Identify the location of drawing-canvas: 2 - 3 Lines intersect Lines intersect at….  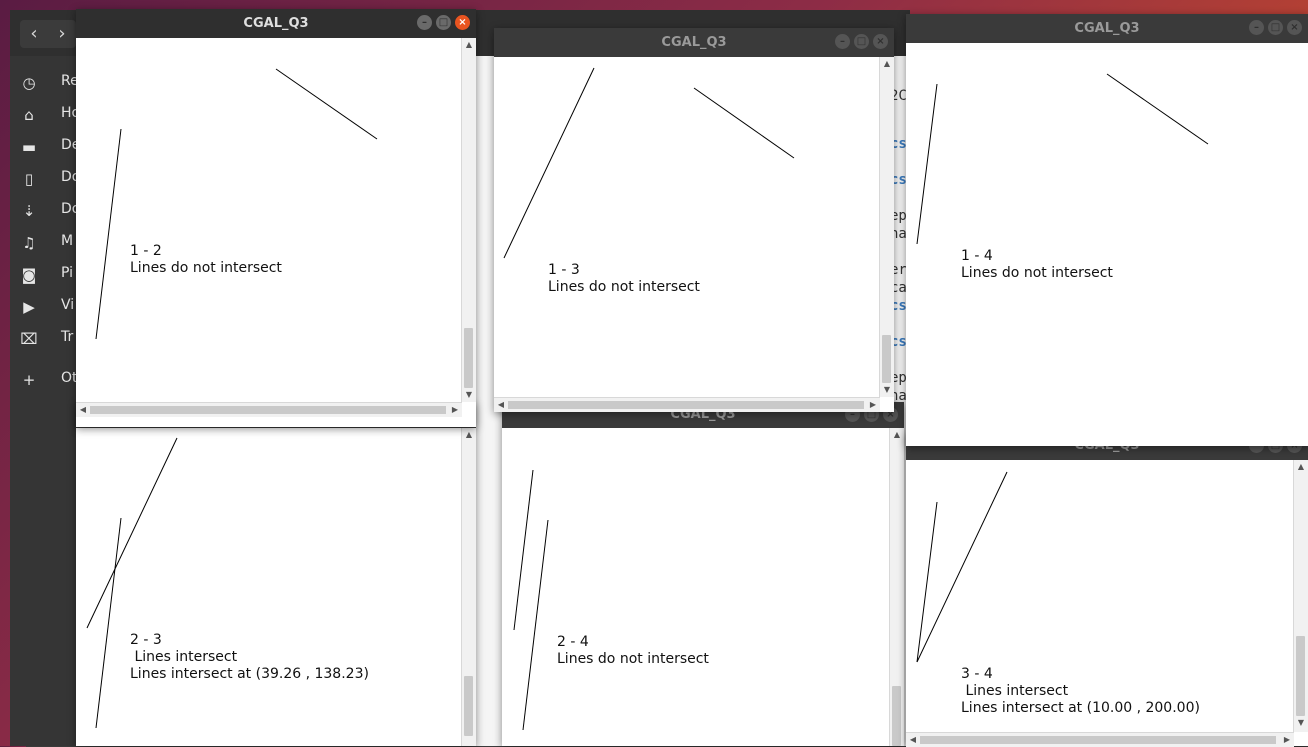
(269, 587).